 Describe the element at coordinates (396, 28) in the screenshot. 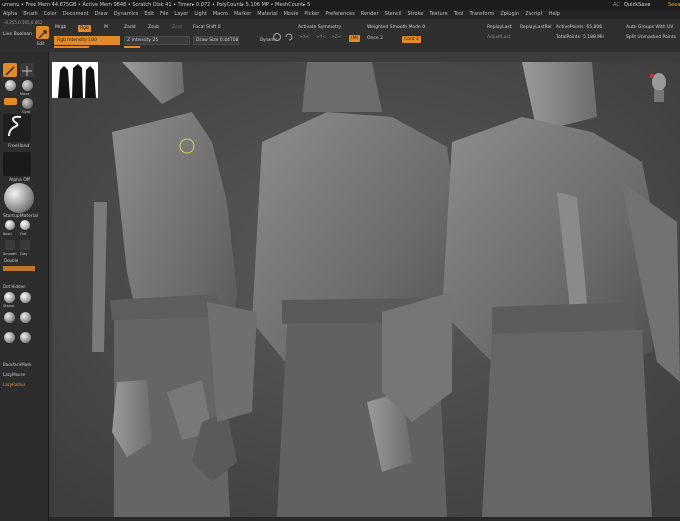

I see `weighted-smooth-slider: Weighted Smooth Mode 0` at that location.